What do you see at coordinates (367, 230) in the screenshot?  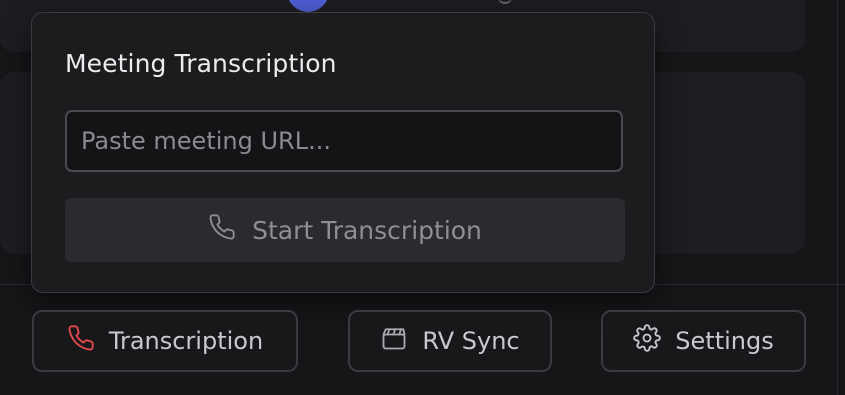 I see `start-transcription-label: Start Transcription` at bounding box center [367, 230].